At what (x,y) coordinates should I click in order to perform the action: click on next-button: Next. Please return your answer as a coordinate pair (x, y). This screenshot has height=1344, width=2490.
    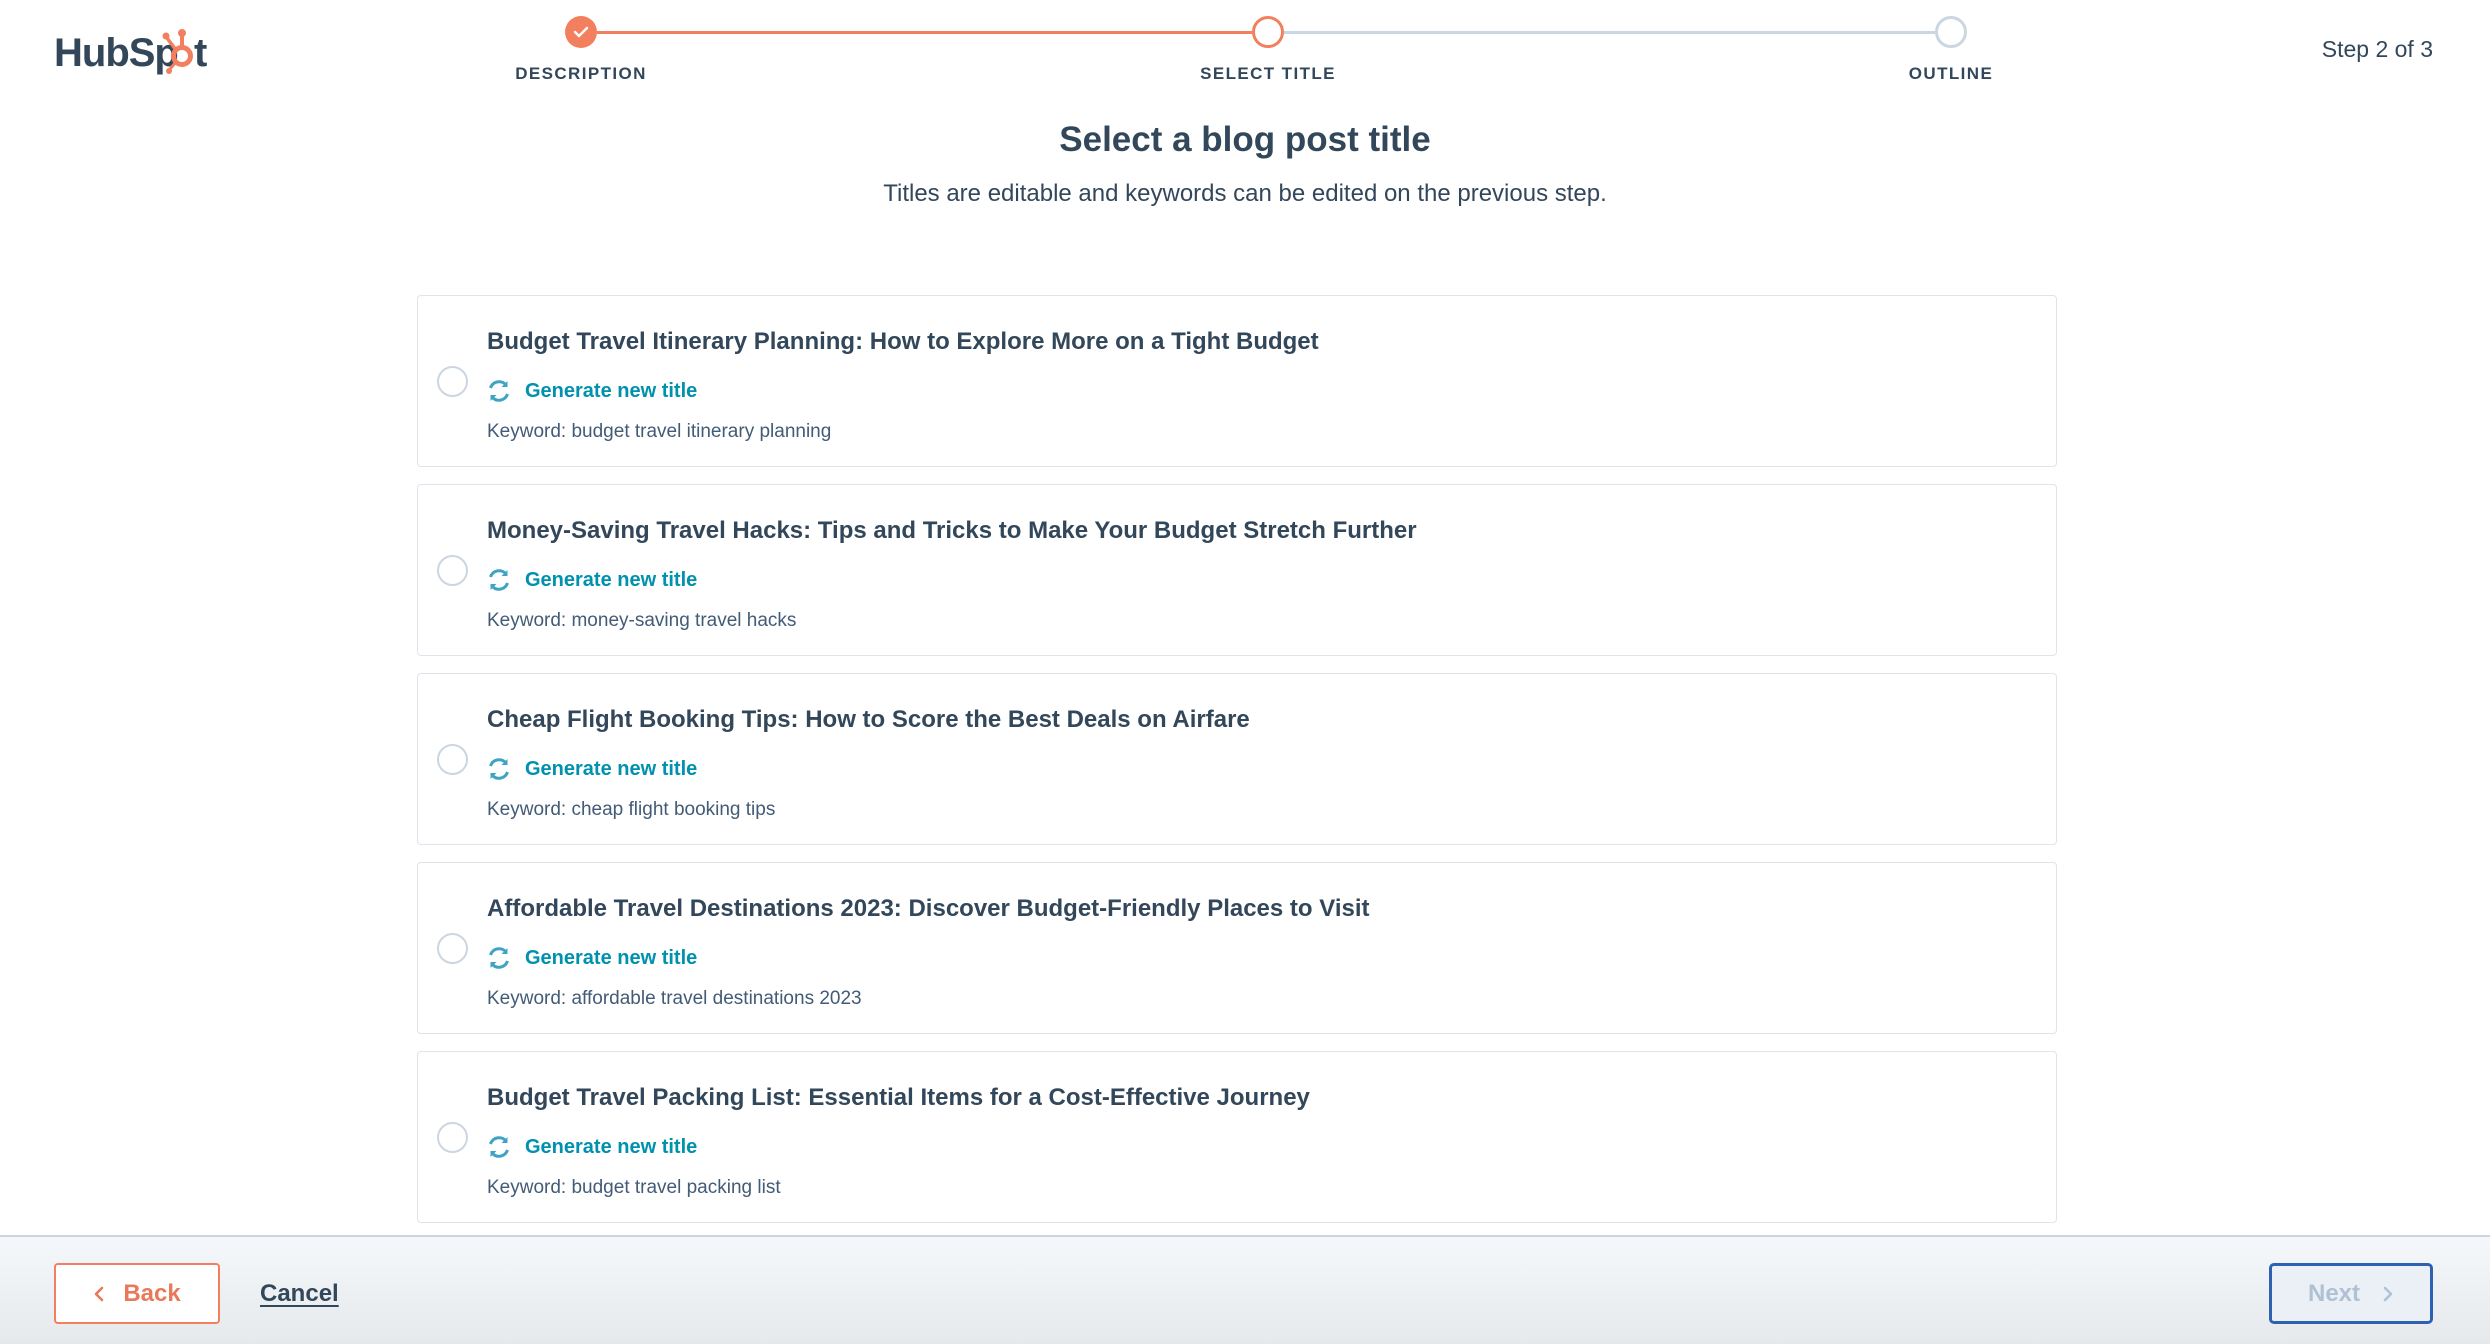
    Looking at the image, I should click on (2351, 1293).